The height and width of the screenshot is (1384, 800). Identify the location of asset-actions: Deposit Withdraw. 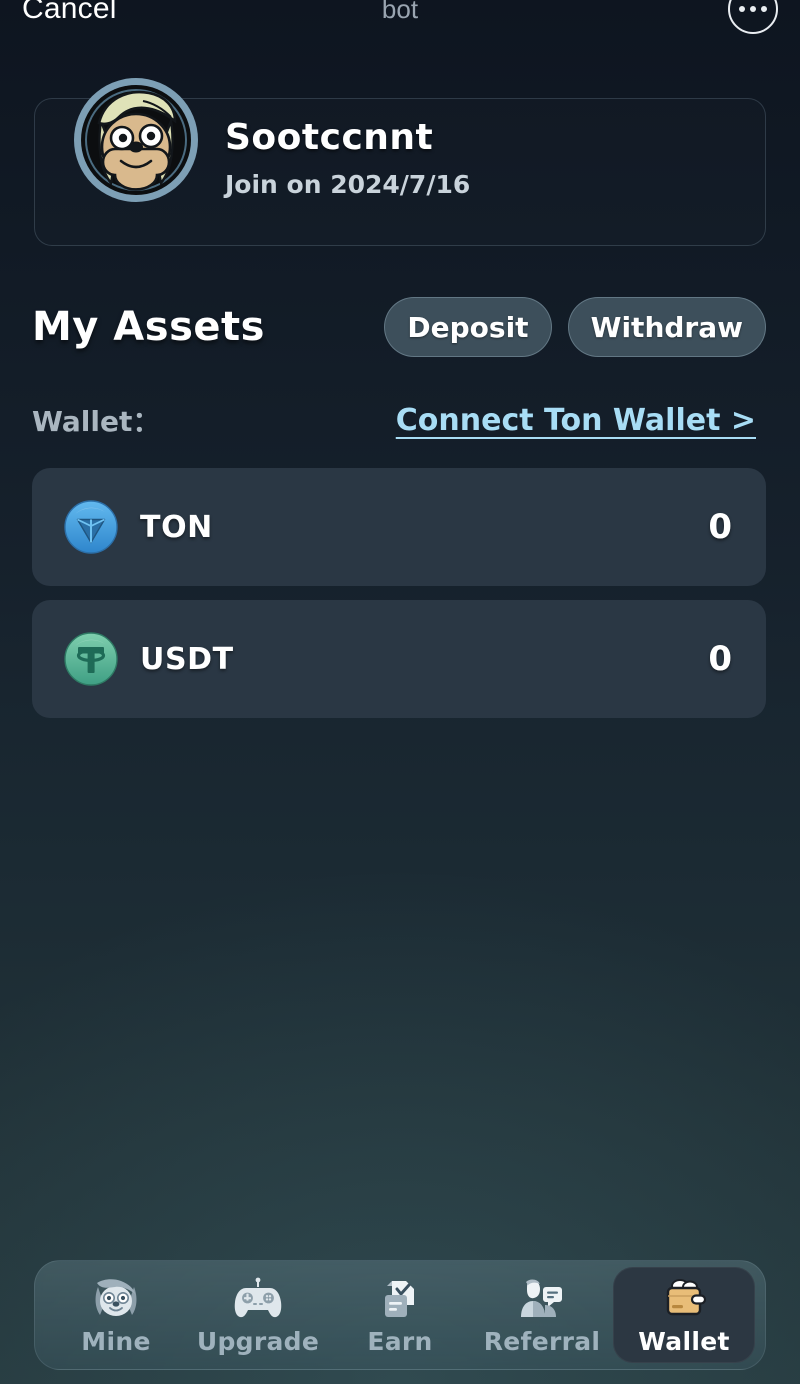
(575, 327).